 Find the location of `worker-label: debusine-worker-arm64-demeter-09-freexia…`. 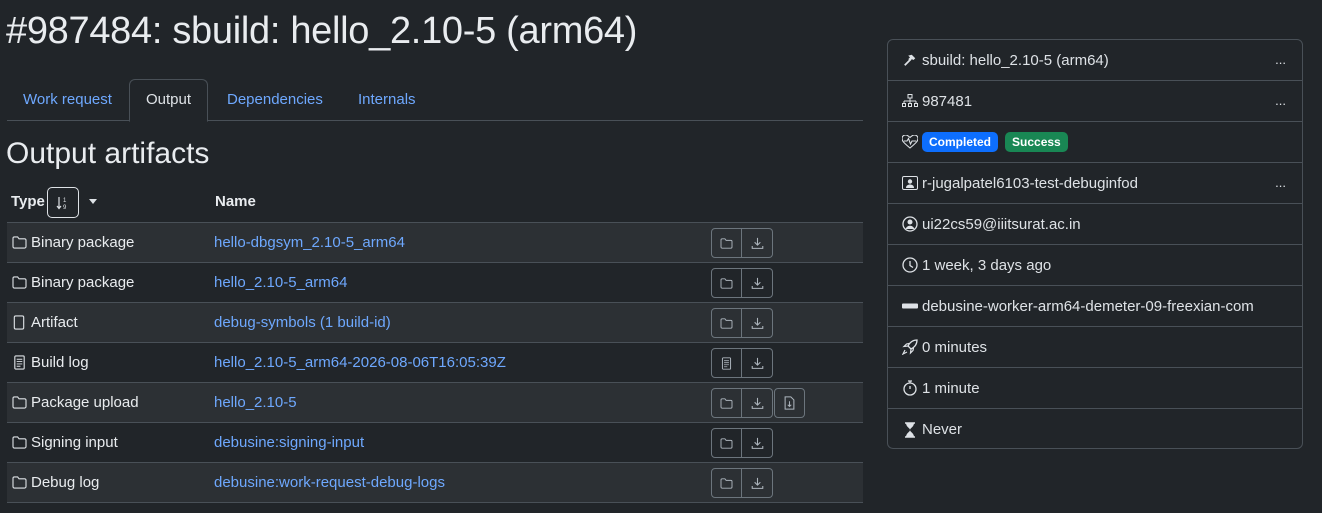

worker-label: debusine-worker-arm64-demeter-09-freexia… is located at coordinates (1088, 306).